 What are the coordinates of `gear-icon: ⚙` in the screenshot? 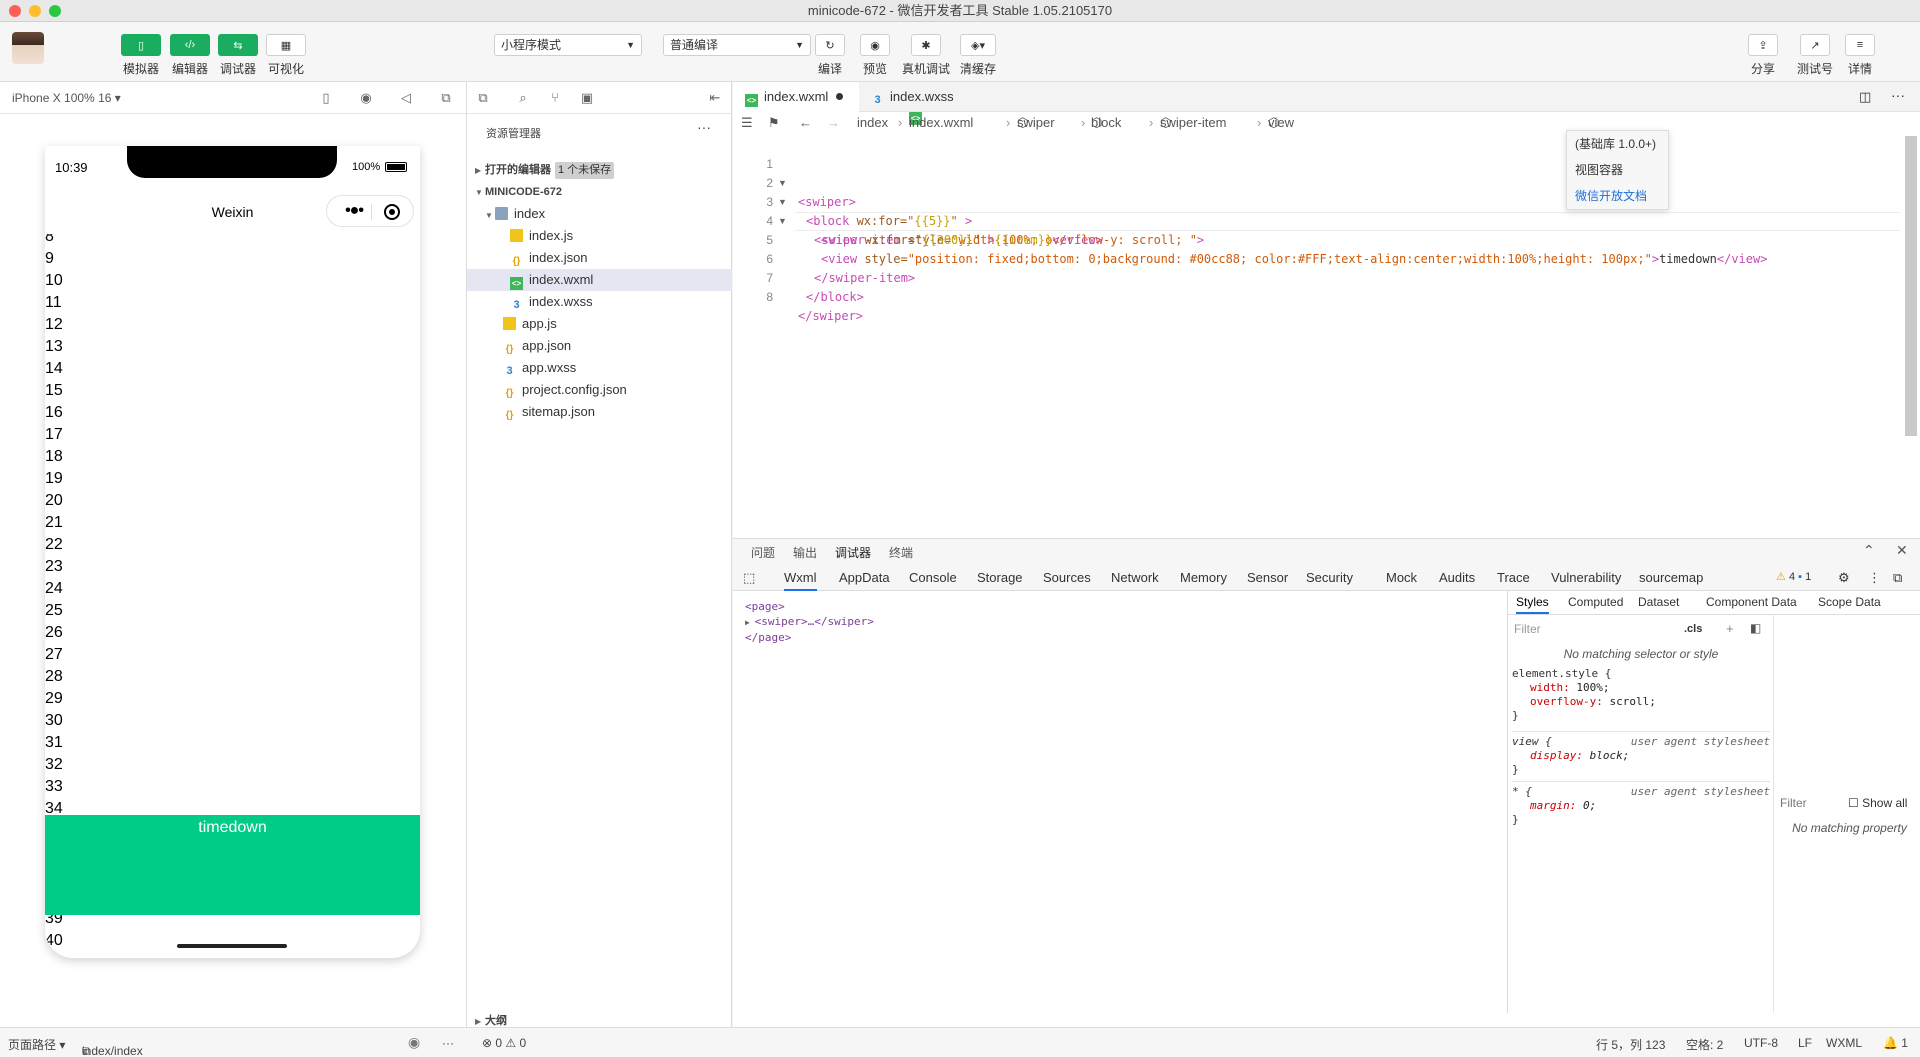 It's located at (1844, 578).